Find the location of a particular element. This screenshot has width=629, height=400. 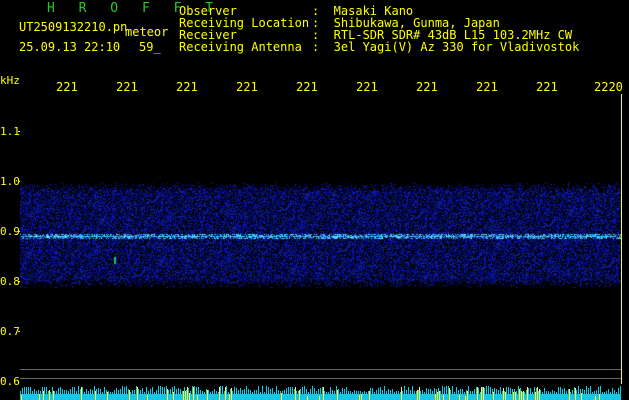

y-tick-label: 1.1 is located at coordinates (10, 131).